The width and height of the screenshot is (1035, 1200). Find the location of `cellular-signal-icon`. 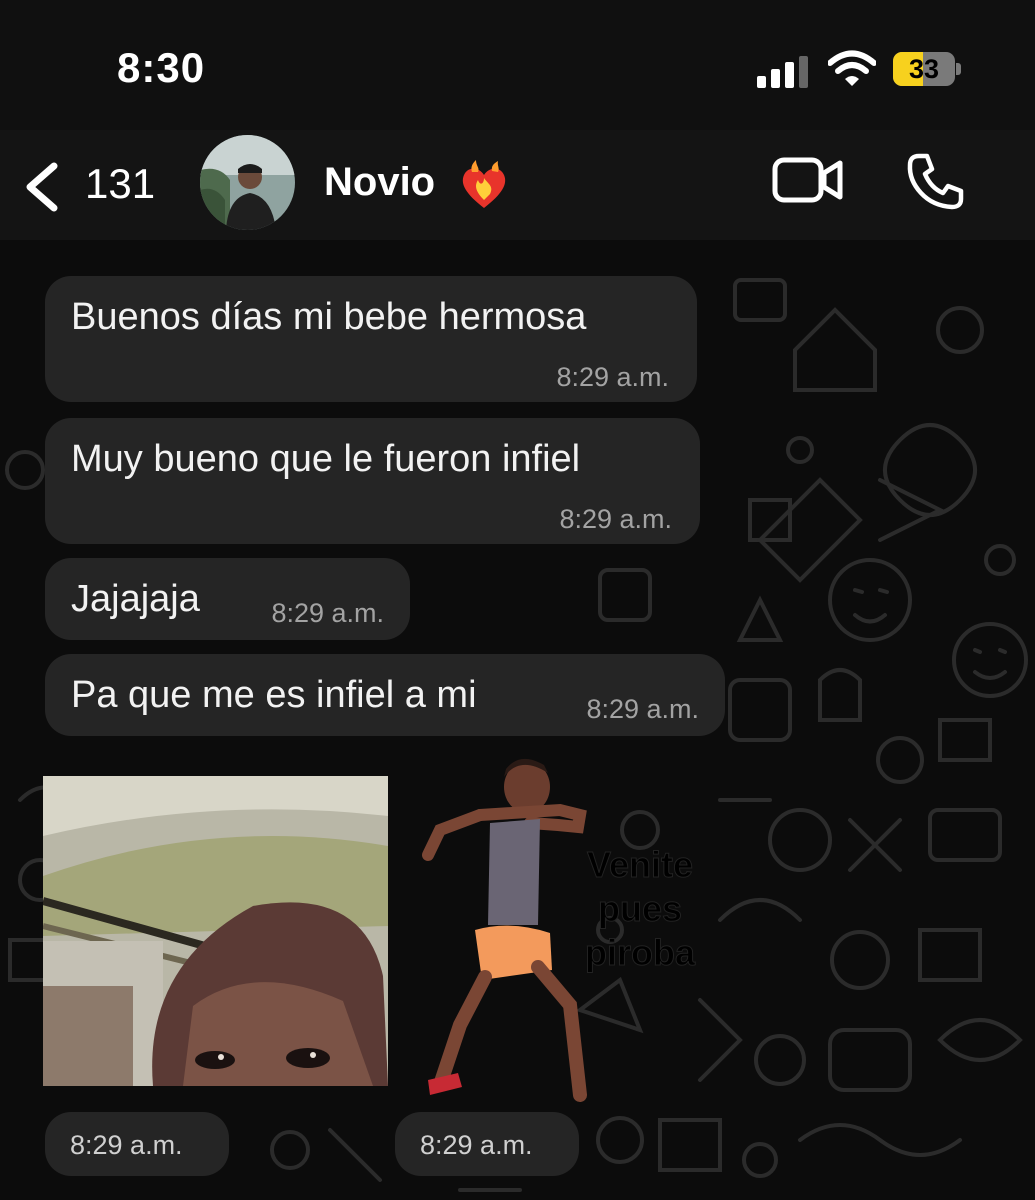

cellular-signal-icon is located at coordinates (782, 72).